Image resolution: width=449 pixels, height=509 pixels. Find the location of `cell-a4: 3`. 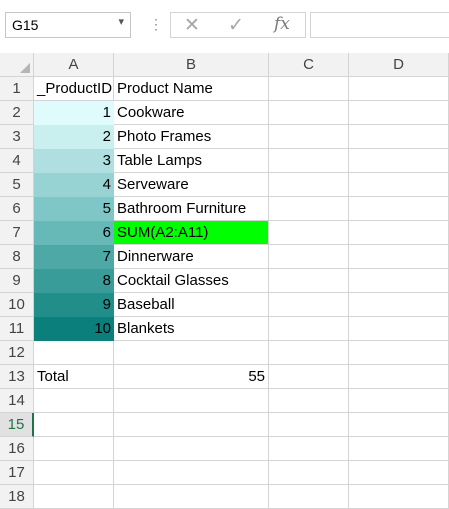

cell-a4: 3 is located at coordinates (74, 161).